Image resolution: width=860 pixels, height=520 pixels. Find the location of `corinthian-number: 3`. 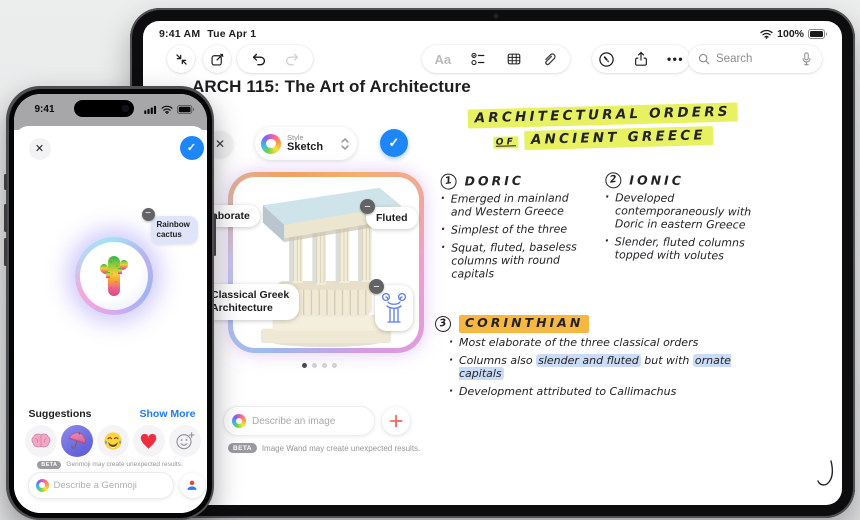

corinthian-number: 3 is located at coordinates (443, 323).